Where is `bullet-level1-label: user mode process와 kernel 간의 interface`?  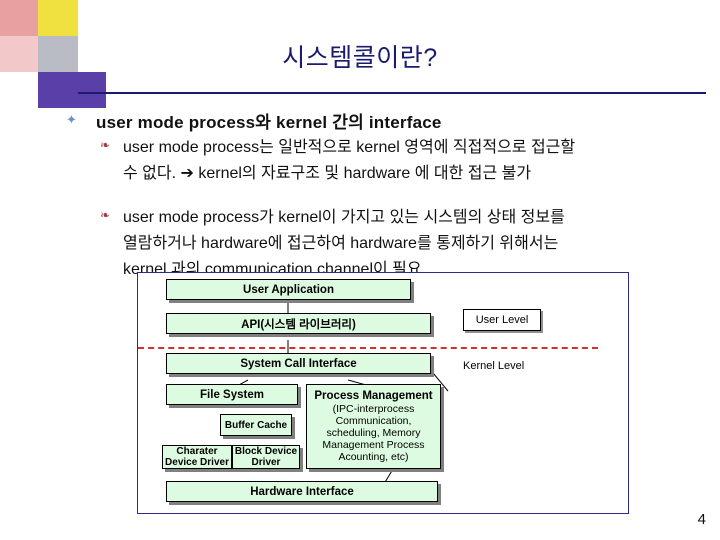
bullet-level1-label: user mode process와 kernel 간의 interface is located at coordinates (269, 122).